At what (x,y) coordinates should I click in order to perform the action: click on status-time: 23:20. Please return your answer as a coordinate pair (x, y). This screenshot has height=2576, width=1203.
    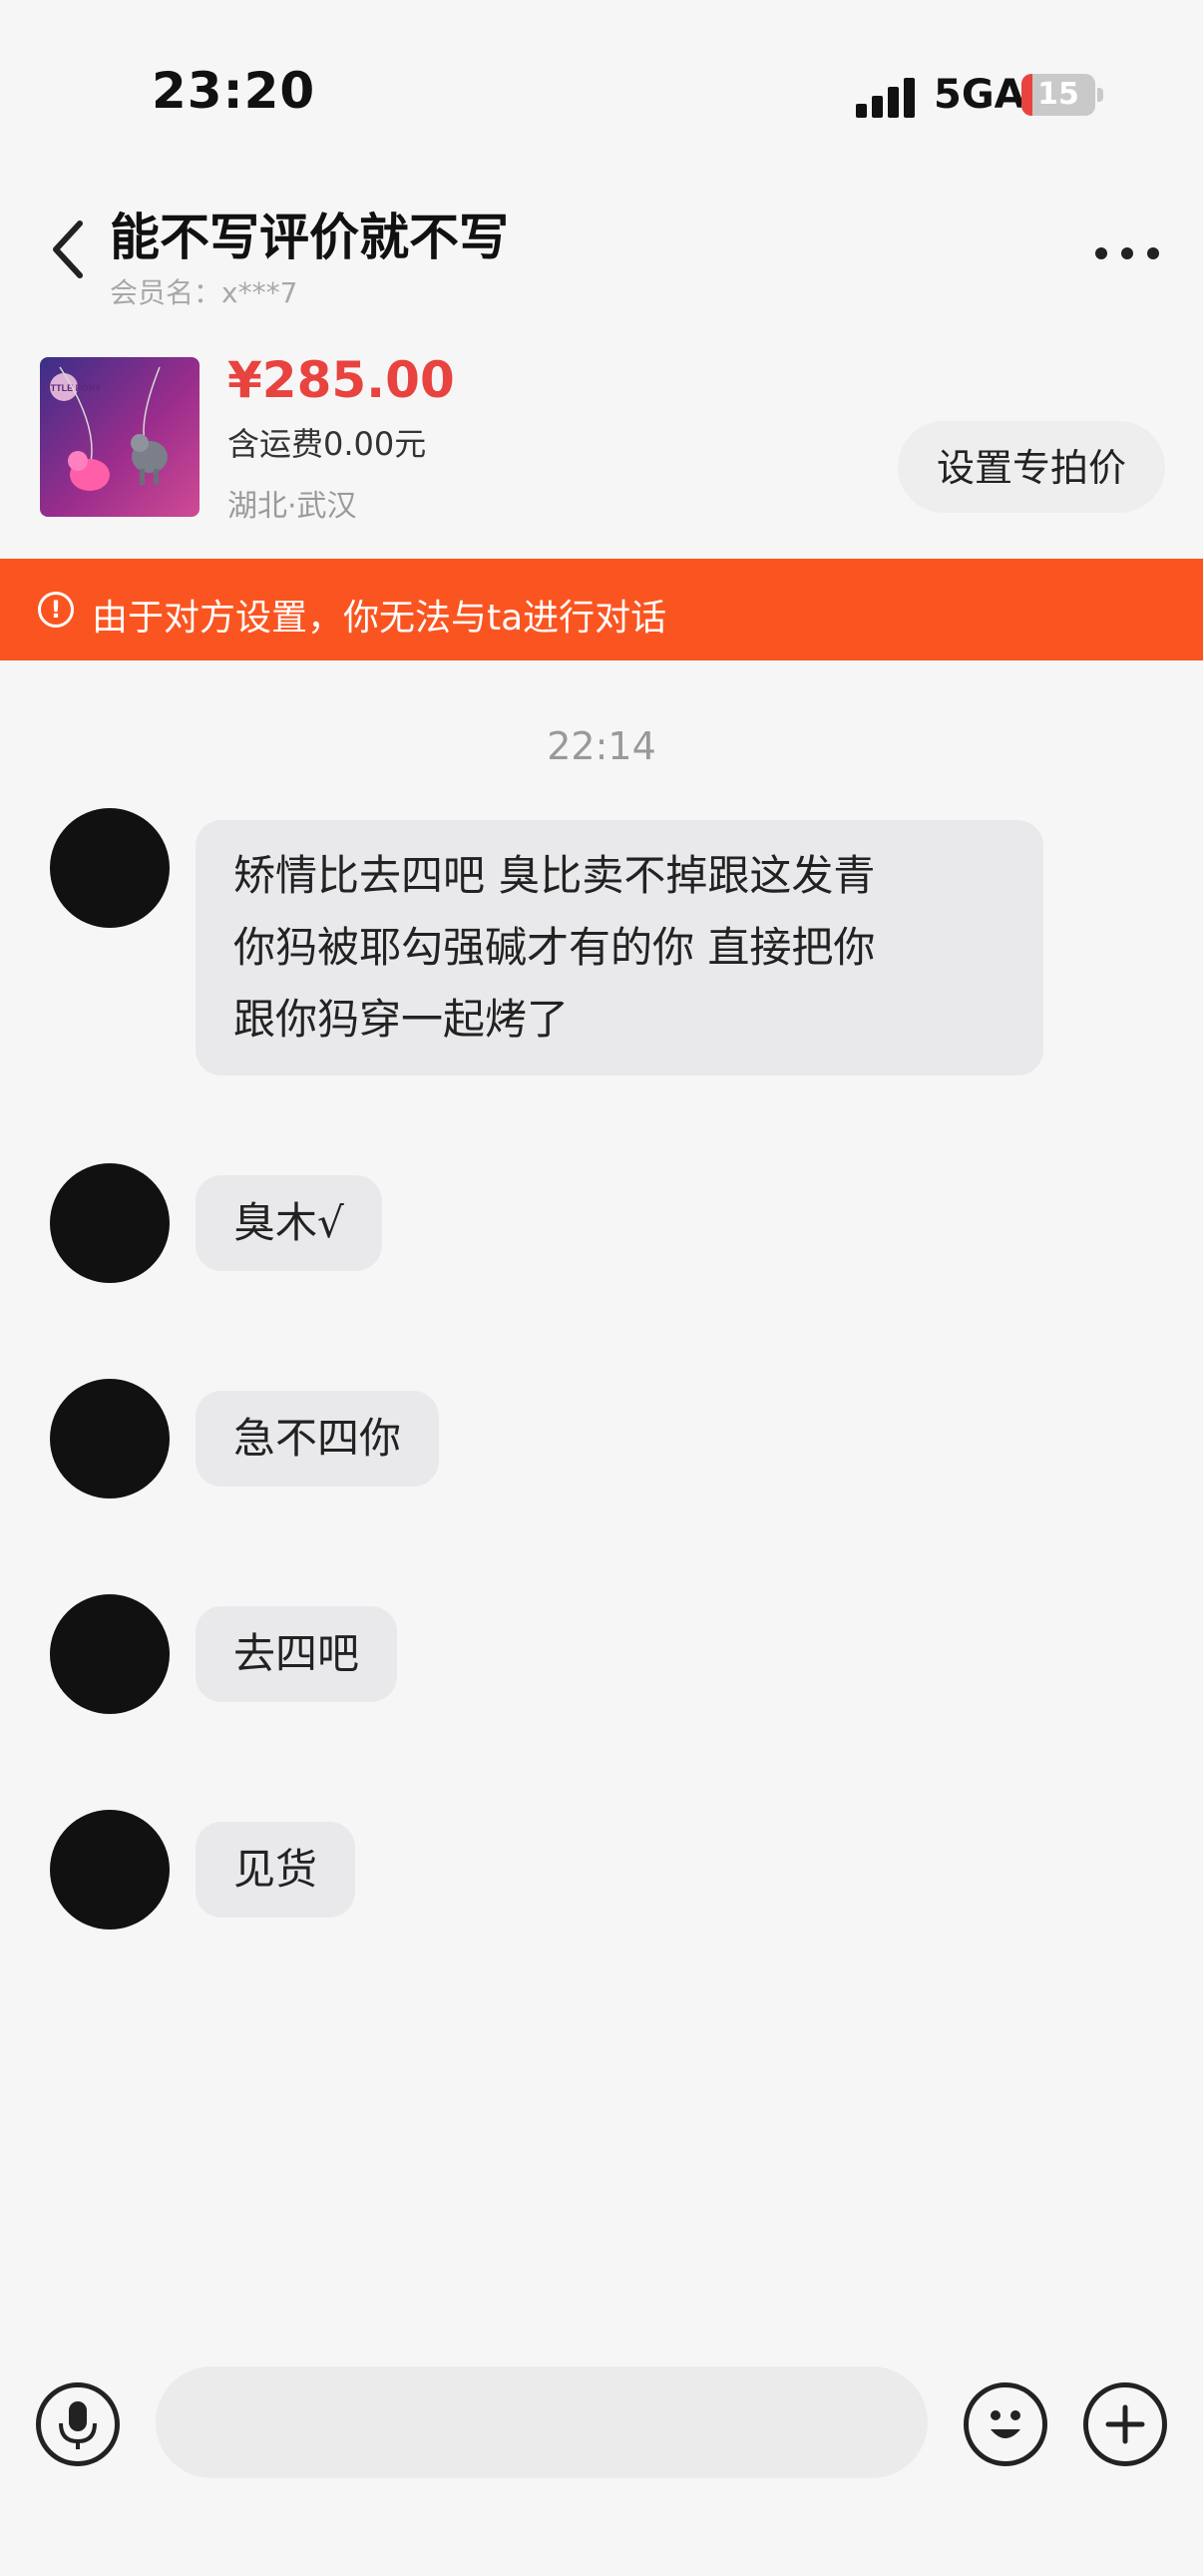
    Looking at the image, I should click on (234, 91).